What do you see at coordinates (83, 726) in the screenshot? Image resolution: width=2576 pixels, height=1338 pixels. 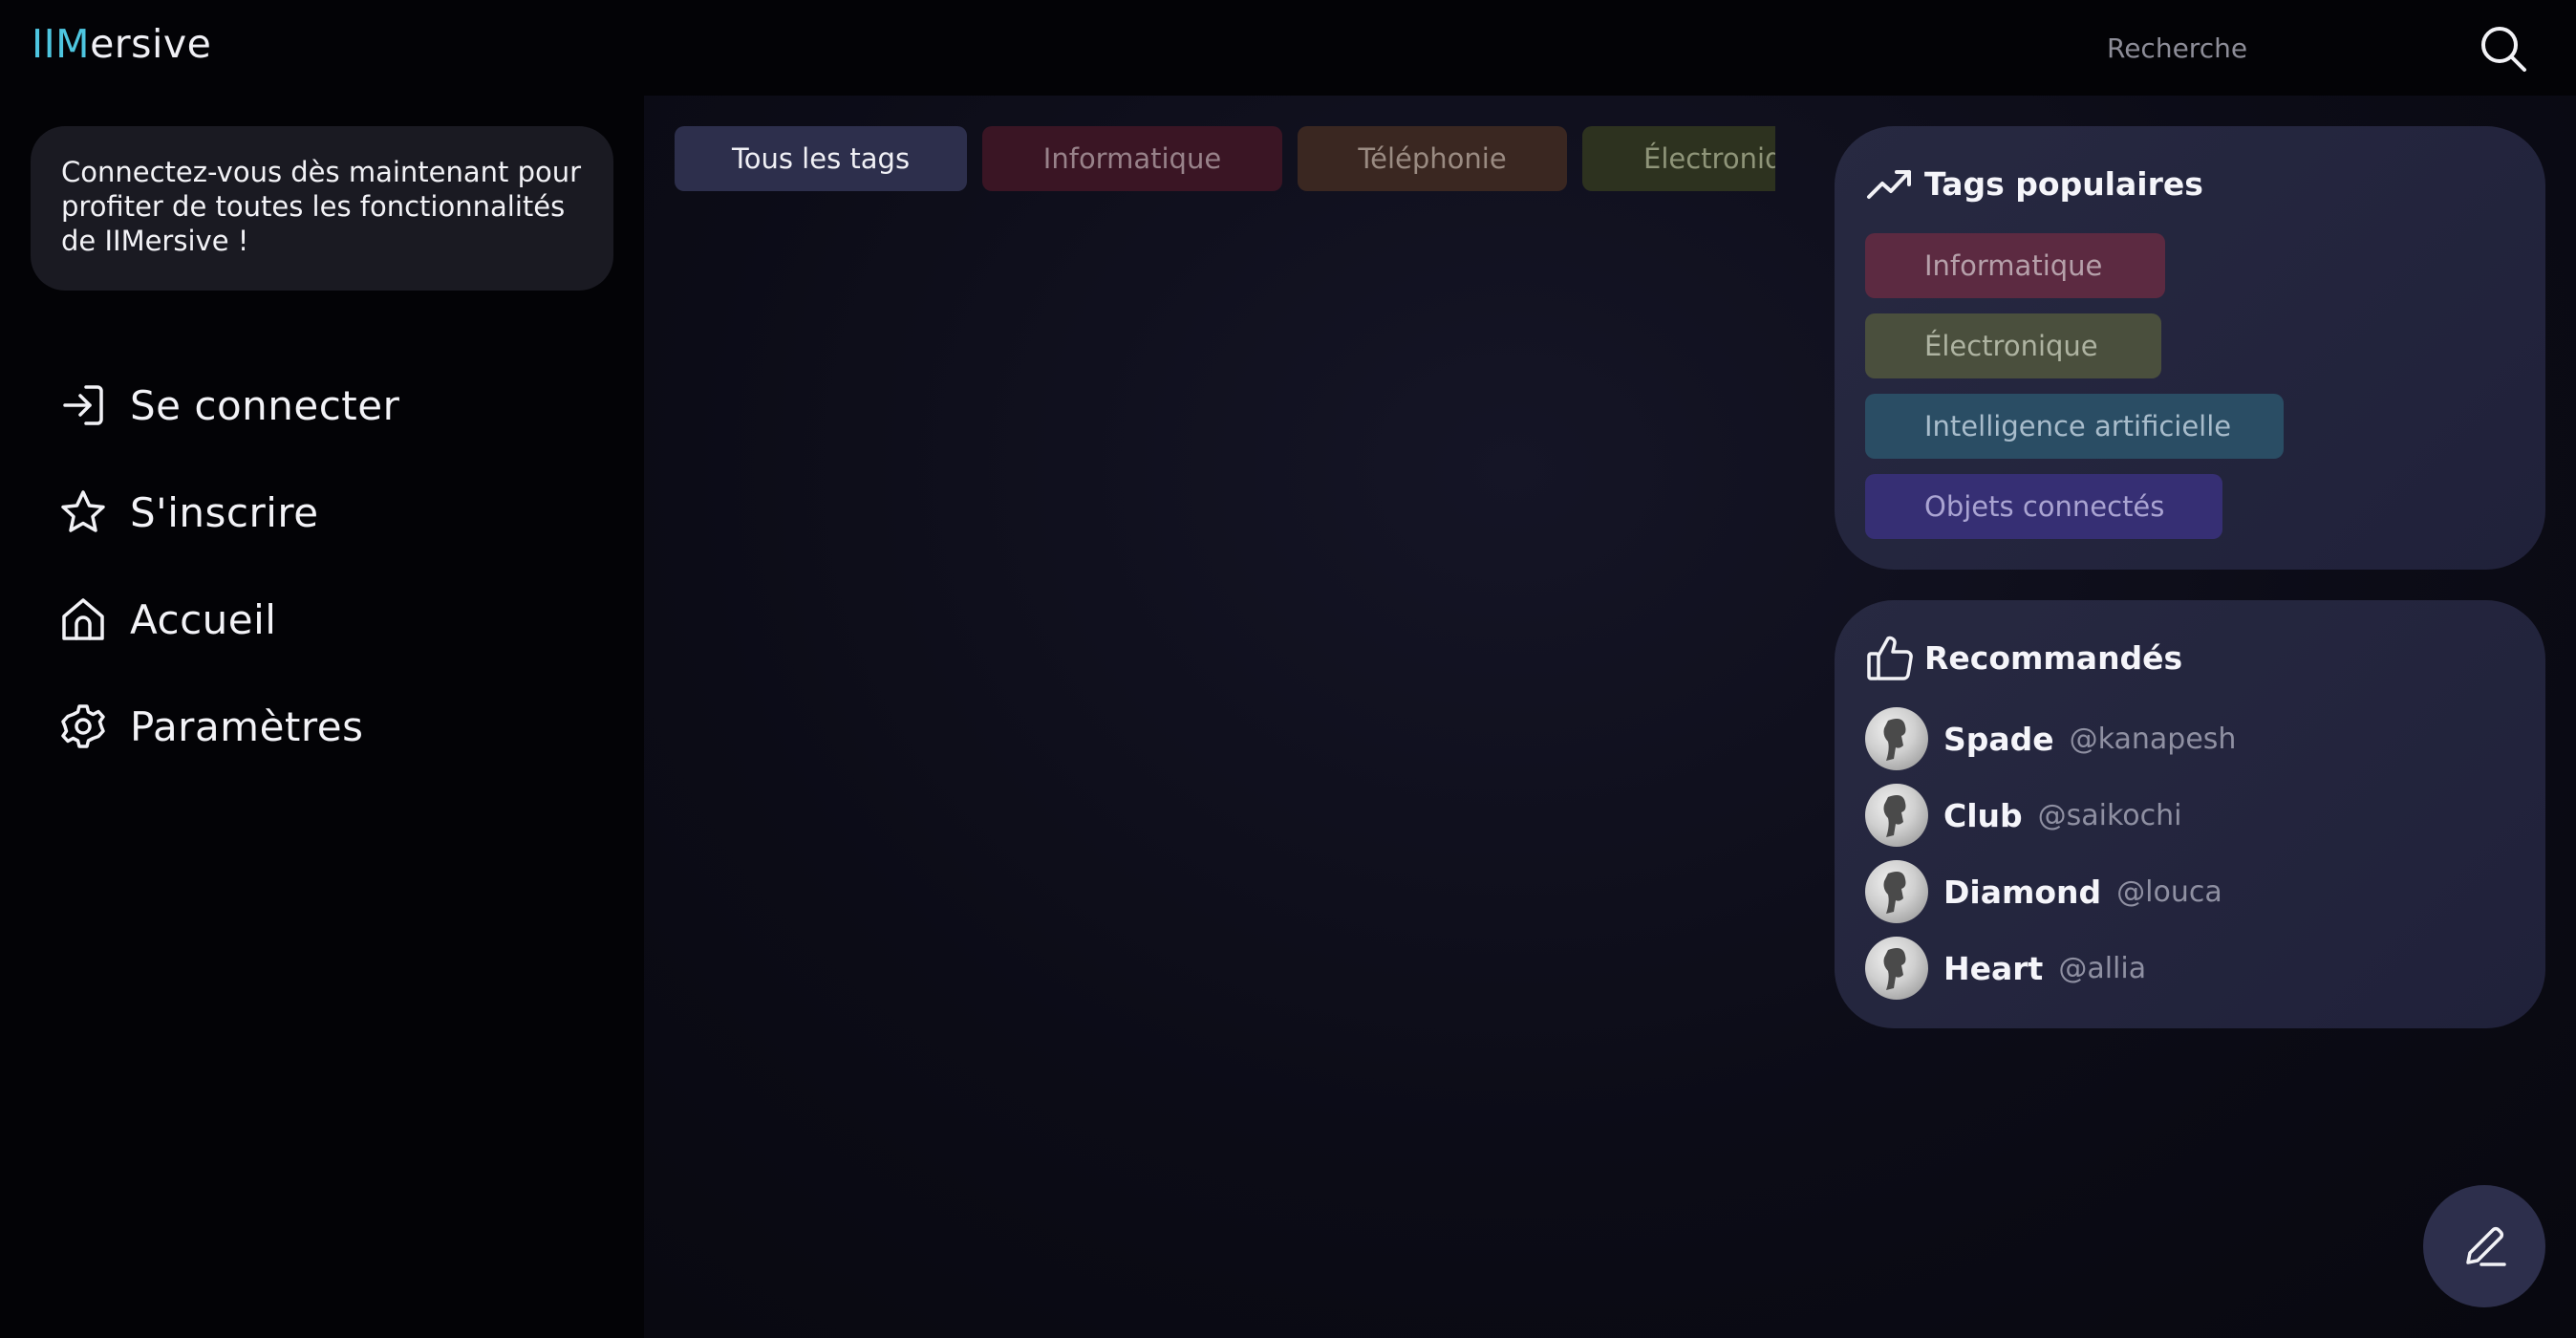 I see `gear-icon` at bounding box center [83, 726].